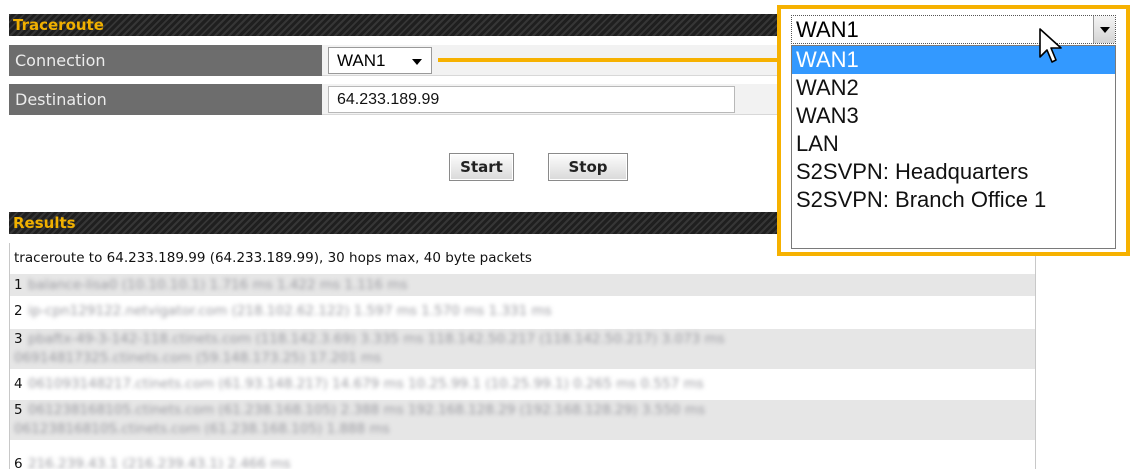  I want to click on callout-connector, so click(609, 60).